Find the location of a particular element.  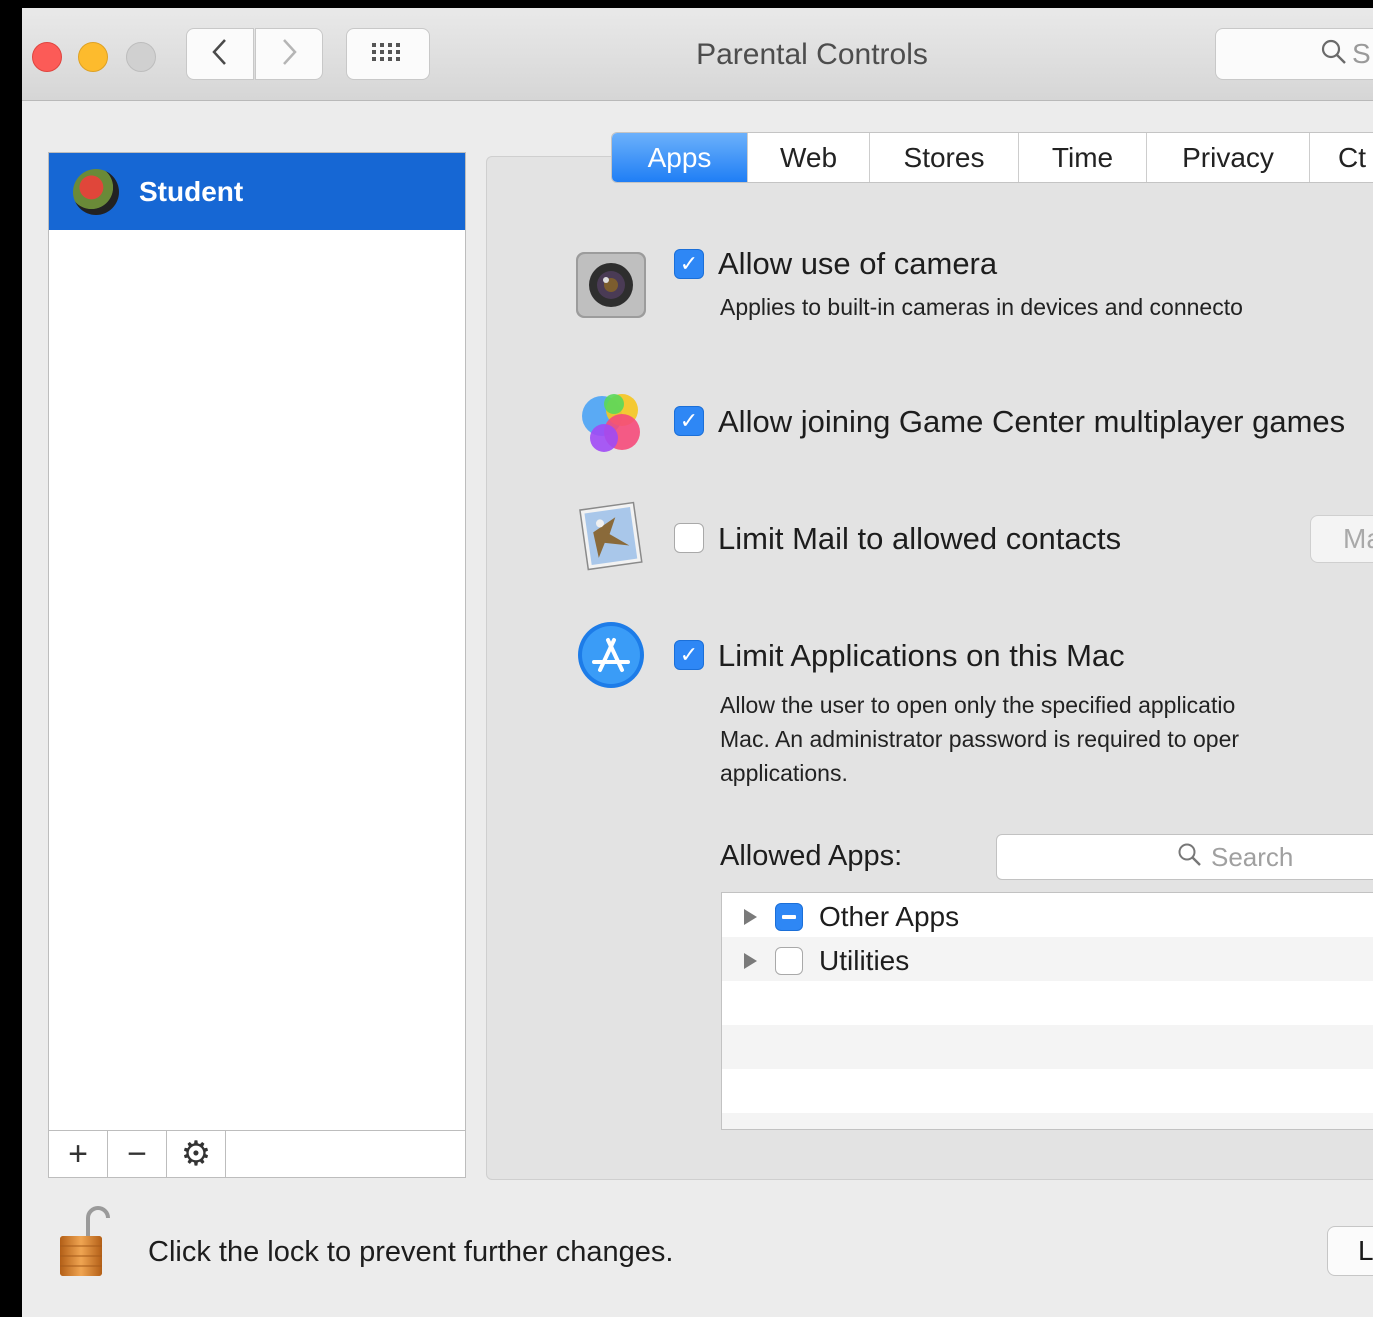

mail-icon is located at coordinates (611, 537).